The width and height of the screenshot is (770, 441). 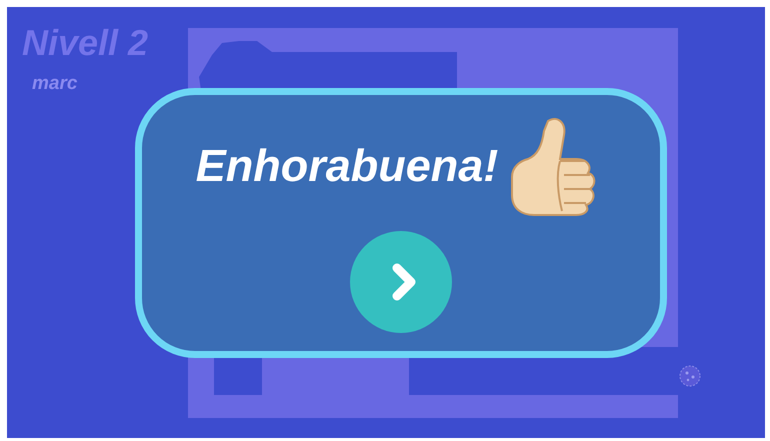 I want to click on congratulations-message: Enhorabuena!, so click(x=347, y=166).